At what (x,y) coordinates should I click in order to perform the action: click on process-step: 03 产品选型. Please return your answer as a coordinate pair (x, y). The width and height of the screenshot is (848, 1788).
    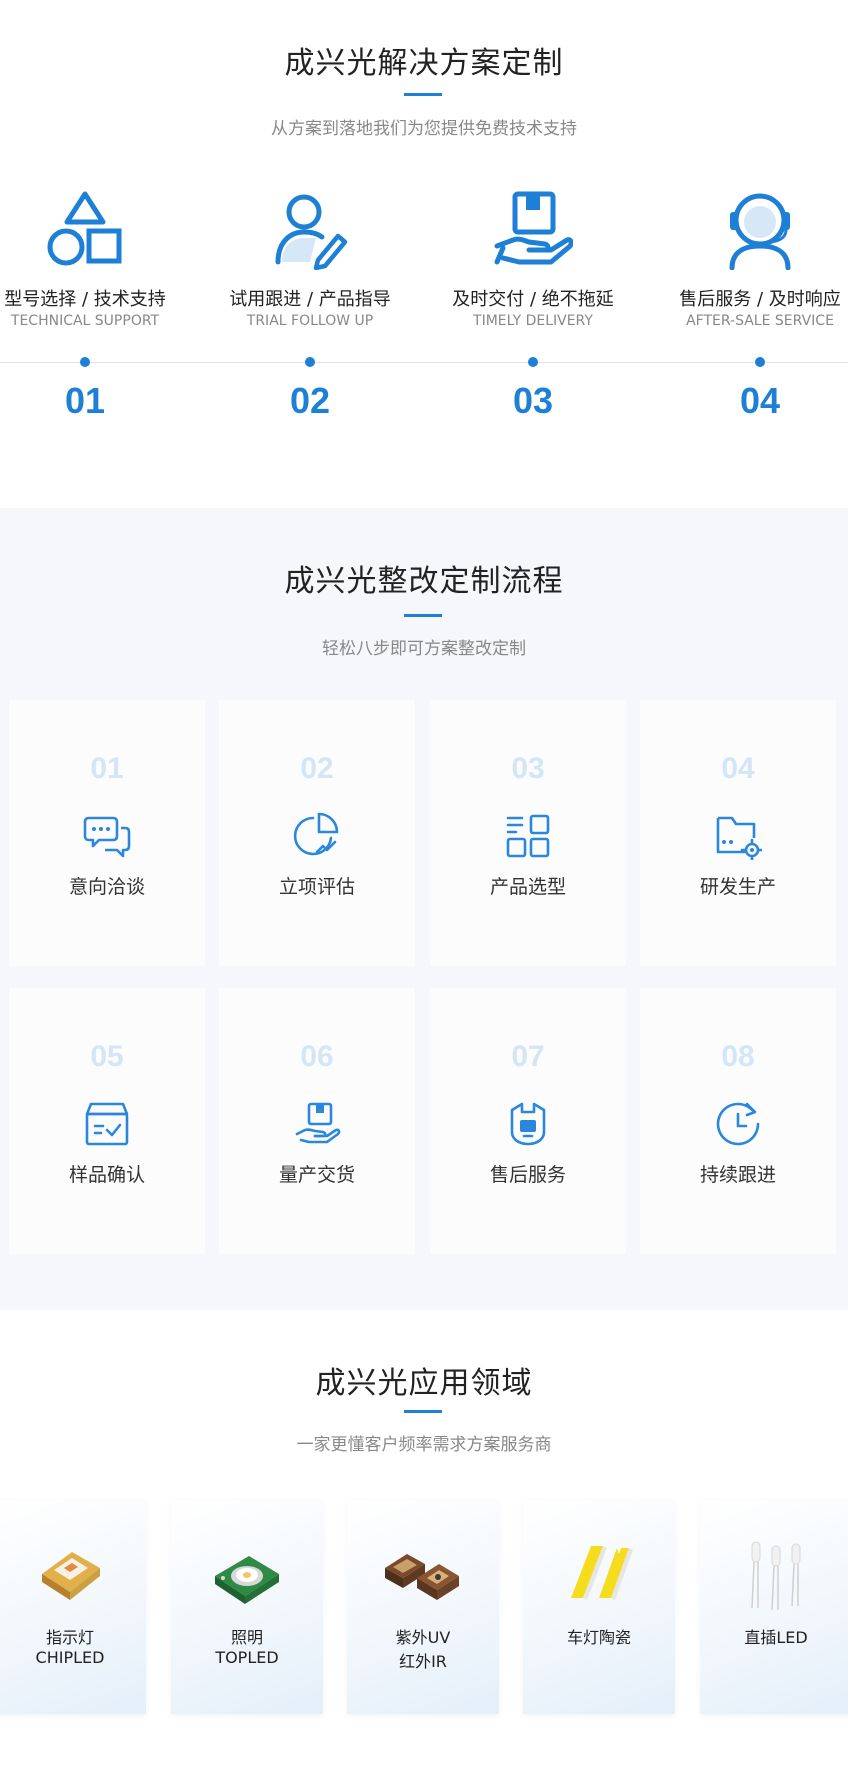
    Looking at the image, I should click on (528, 833).